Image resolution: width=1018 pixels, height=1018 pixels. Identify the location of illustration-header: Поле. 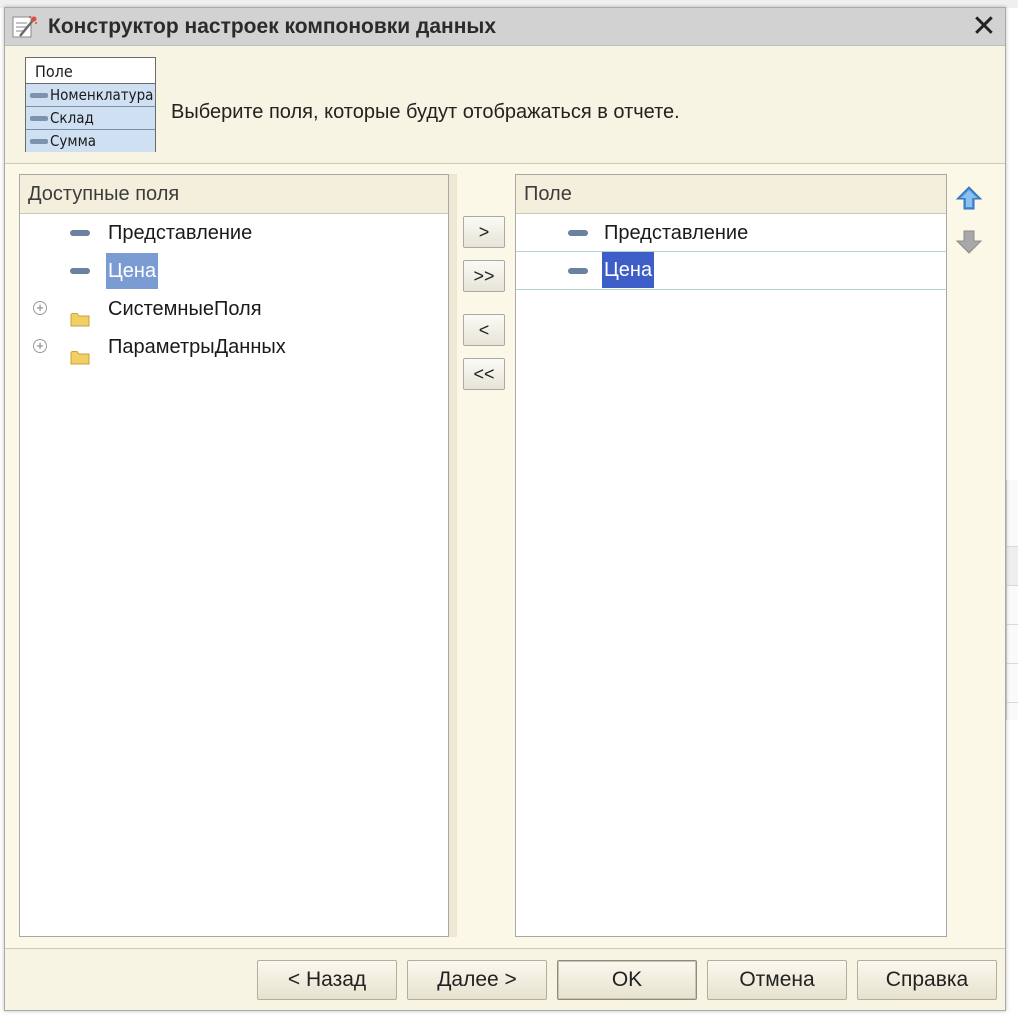
(90, 71).